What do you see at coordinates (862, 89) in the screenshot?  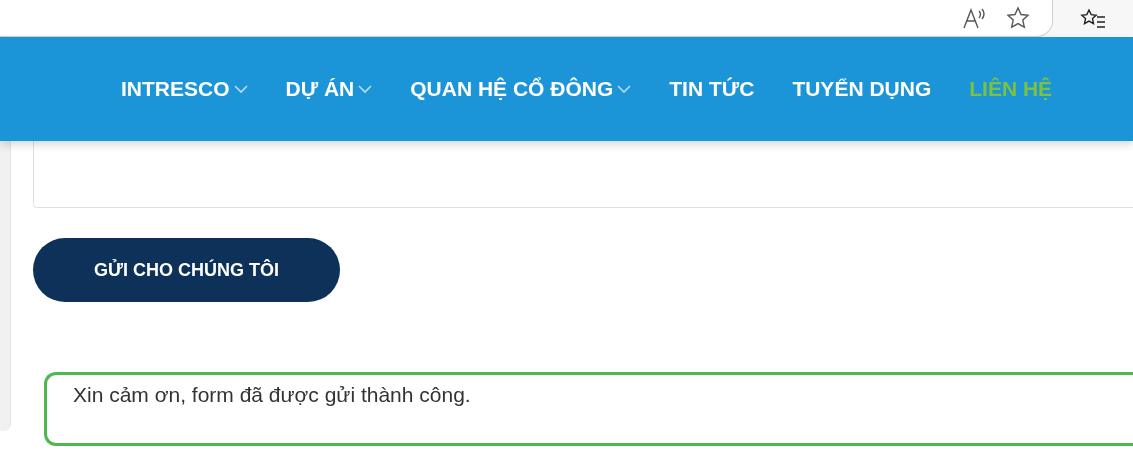 I see `nav-link: TUYỂN DỤNG` at bounding box center [862, 89].